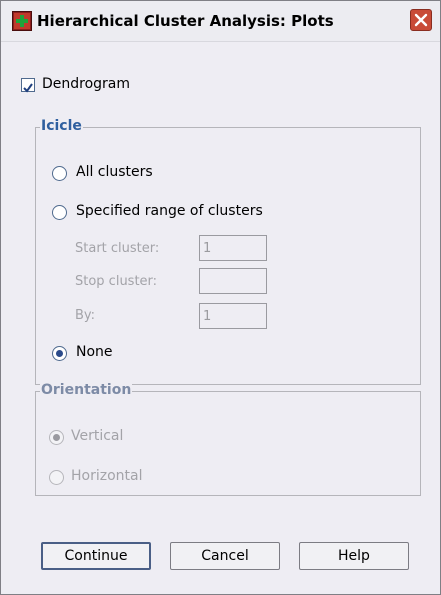 The width and height of the screenshot is (441, 595). What do you see at coordinates (233, 248) in the screenshot?
I see `start-cluster-field: 1` at bounding box center [233, 248].